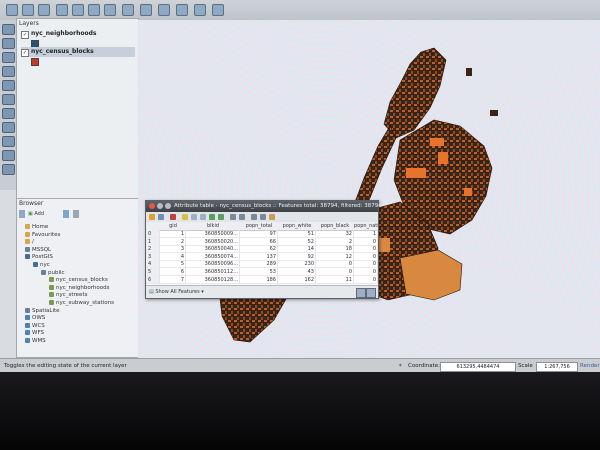  I want to click on add-button: ▣ Add, so click(36, 214).